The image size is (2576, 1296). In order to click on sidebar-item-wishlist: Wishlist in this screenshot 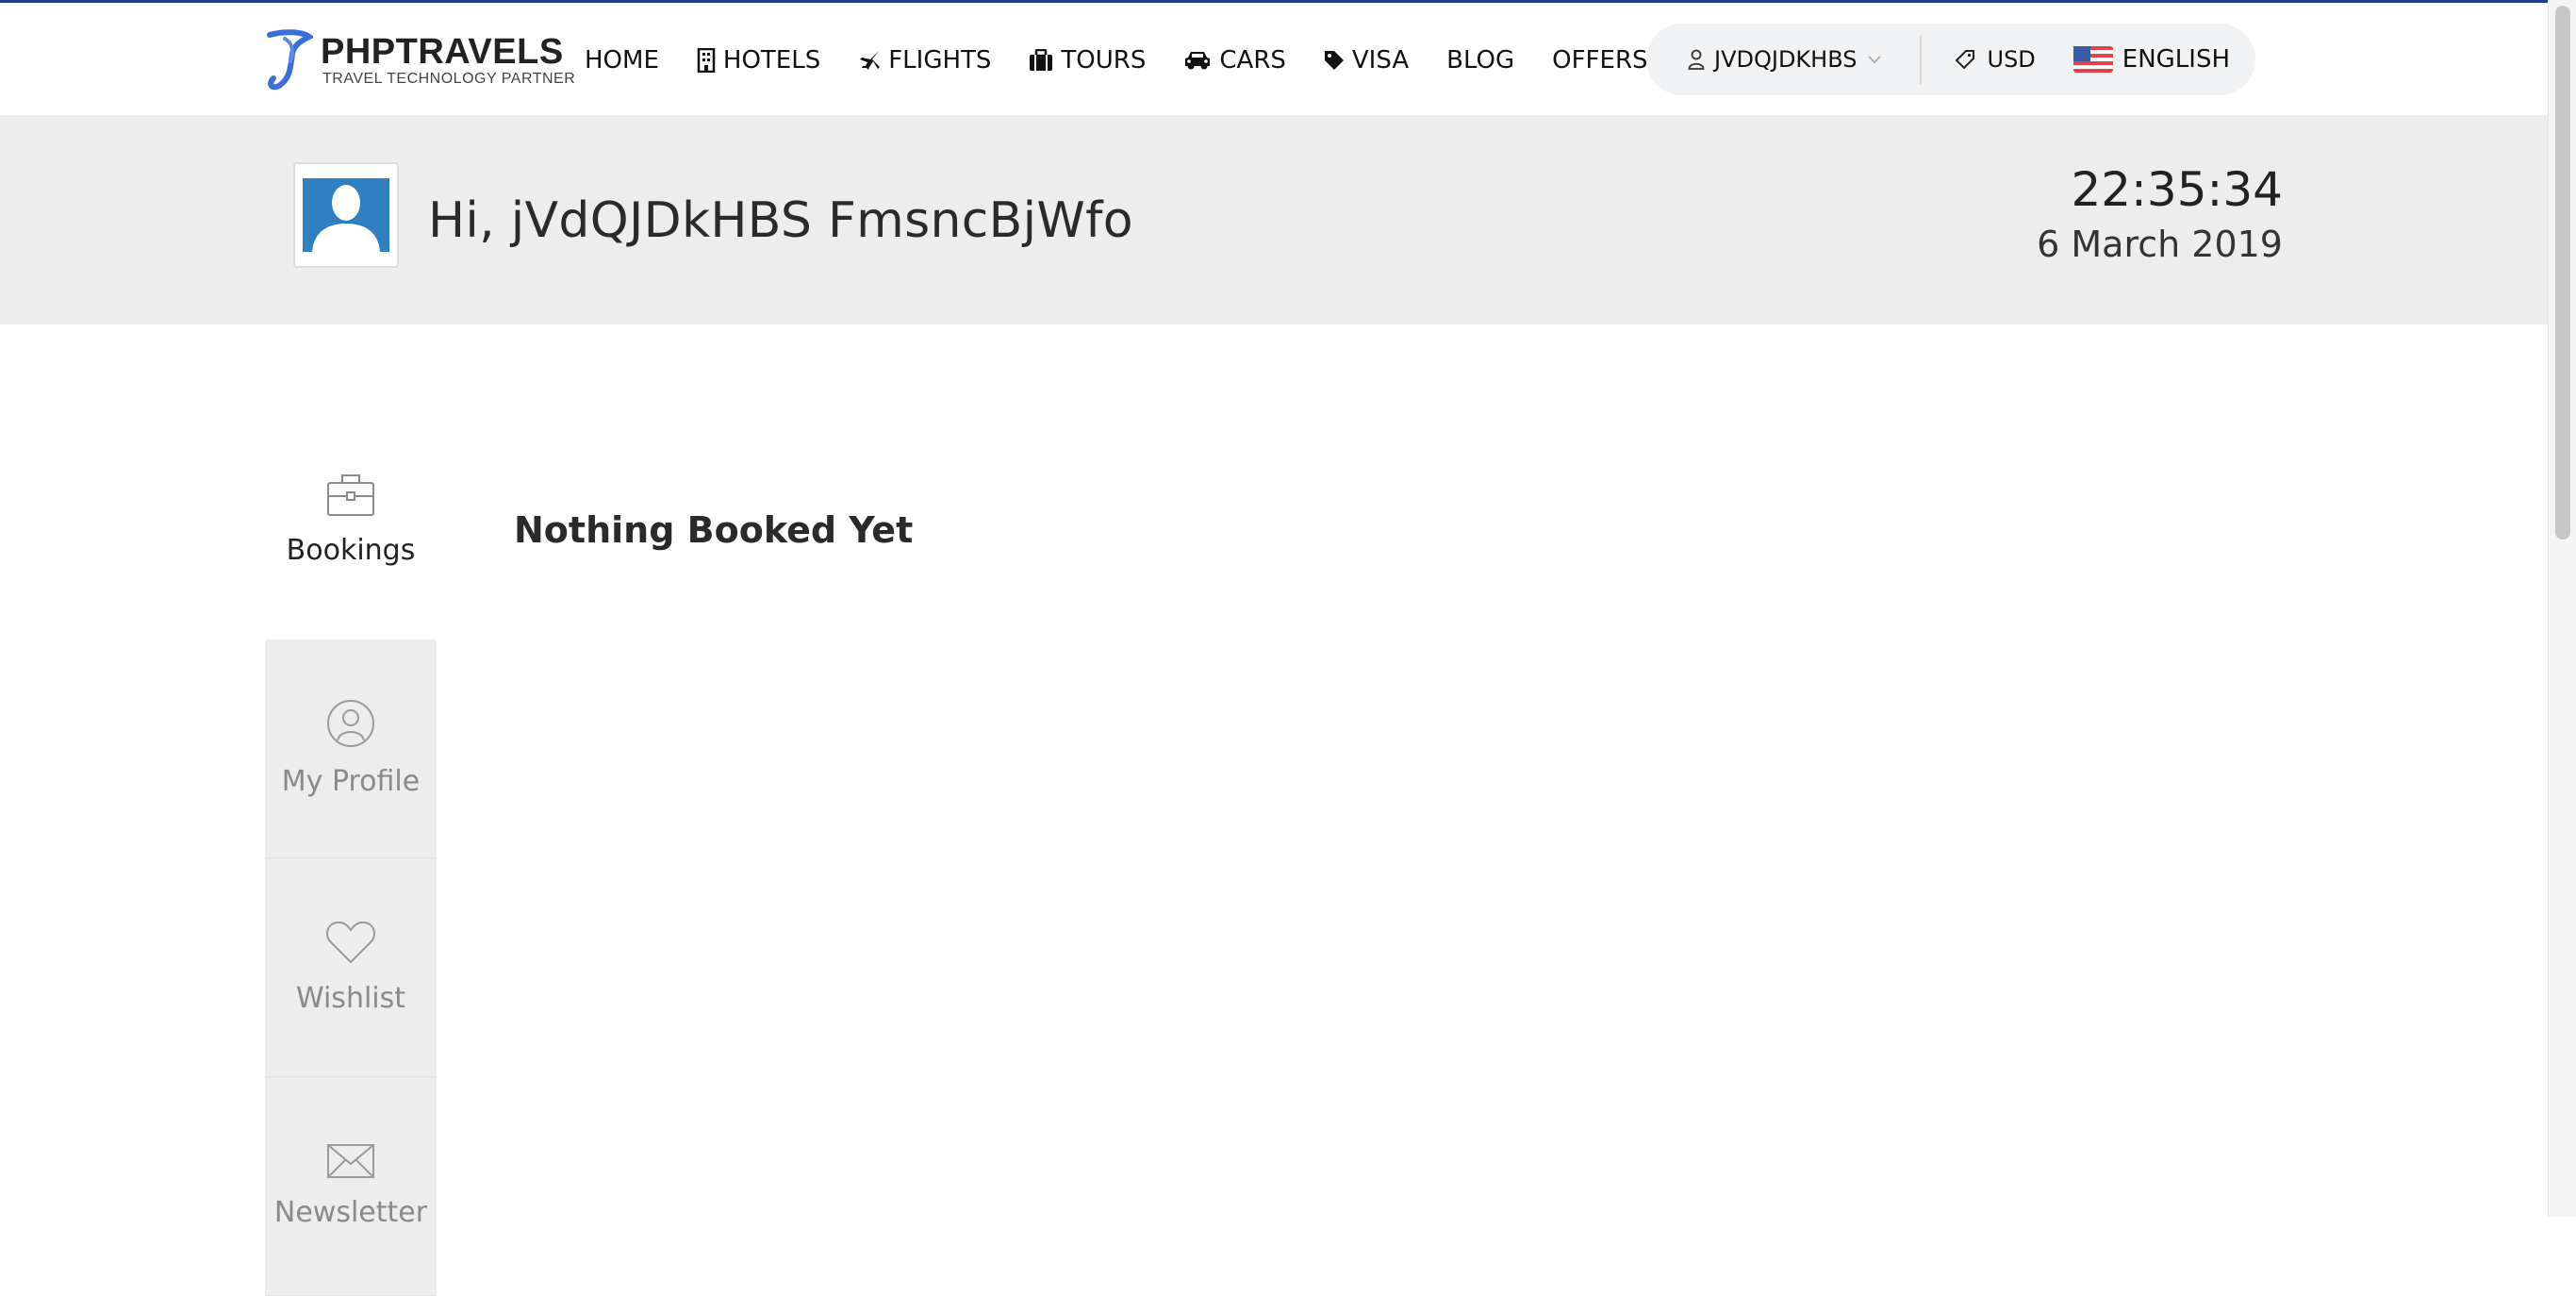, I will do `click(351, 967)`.